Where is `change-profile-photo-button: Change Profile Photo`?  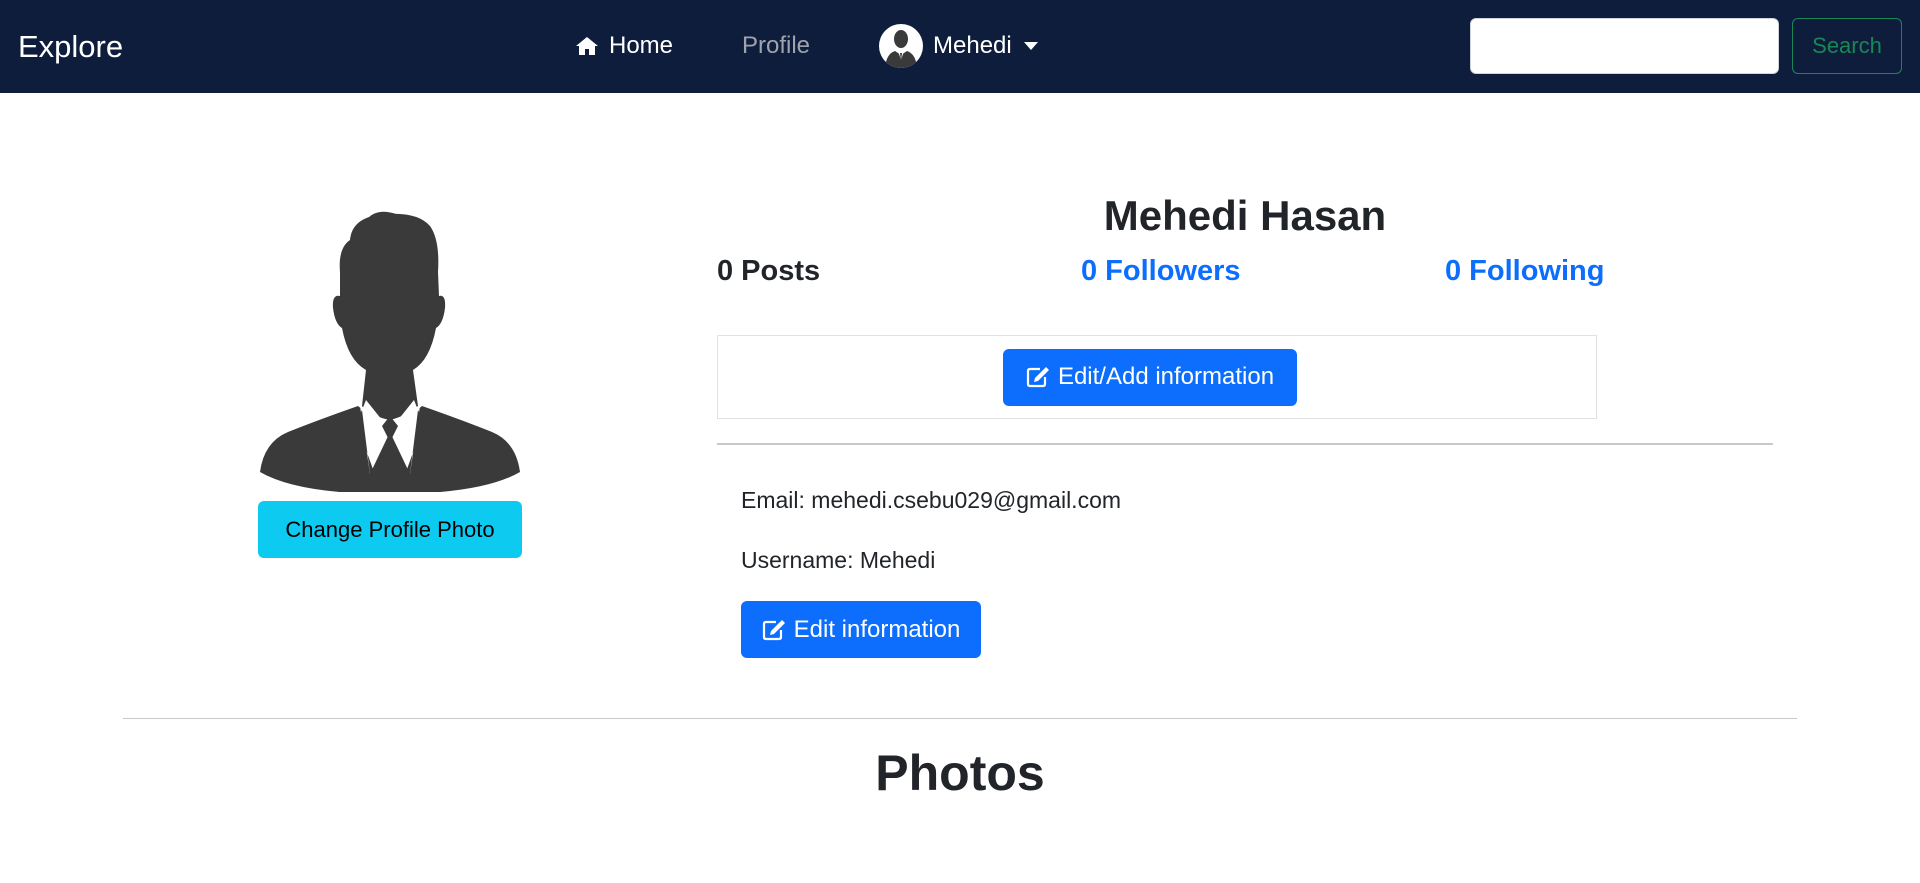 change-profile-photo-button: Change Profile Photo is located at coordinates (390, 529).